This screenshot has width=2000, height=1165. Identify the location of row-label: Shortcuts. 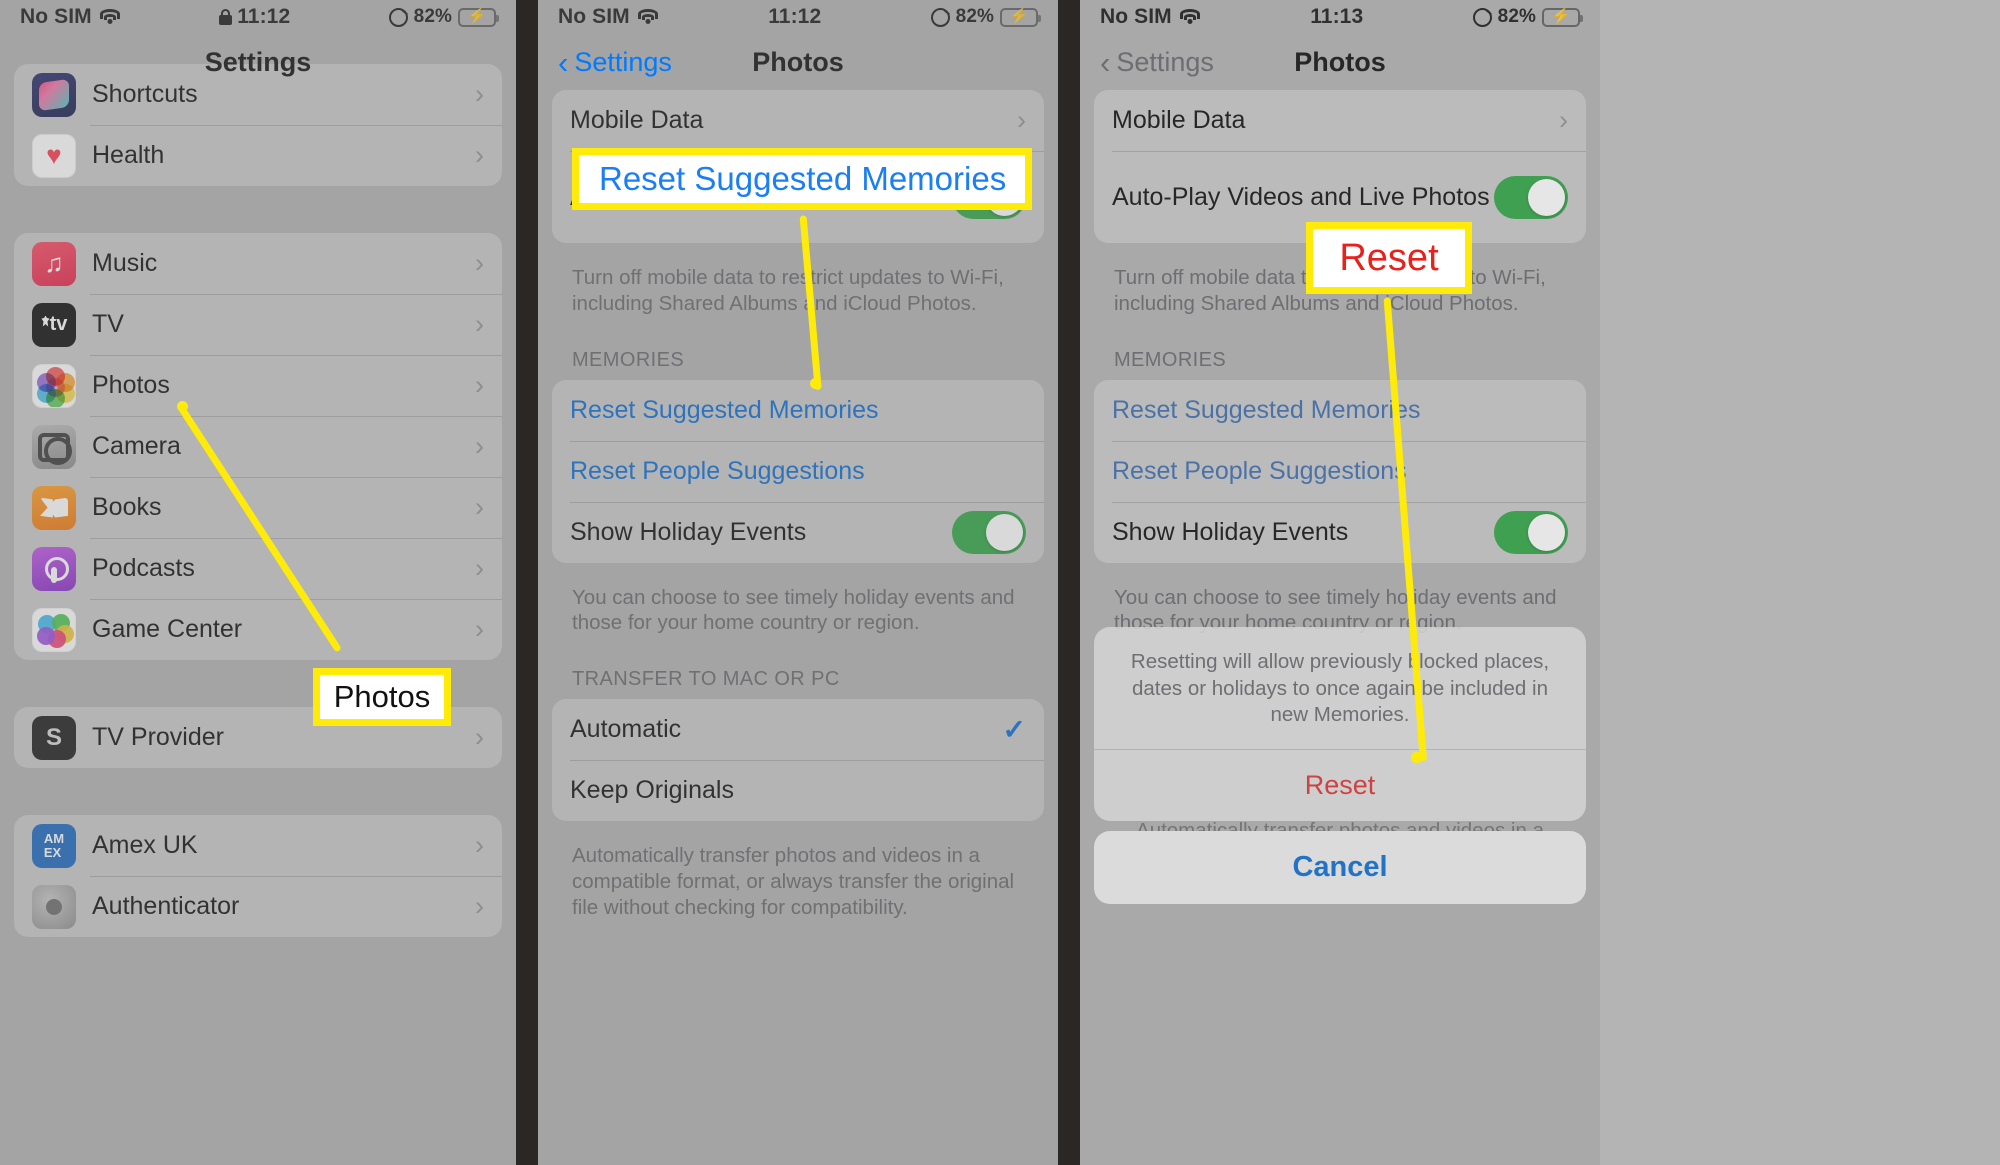
(145, 94).